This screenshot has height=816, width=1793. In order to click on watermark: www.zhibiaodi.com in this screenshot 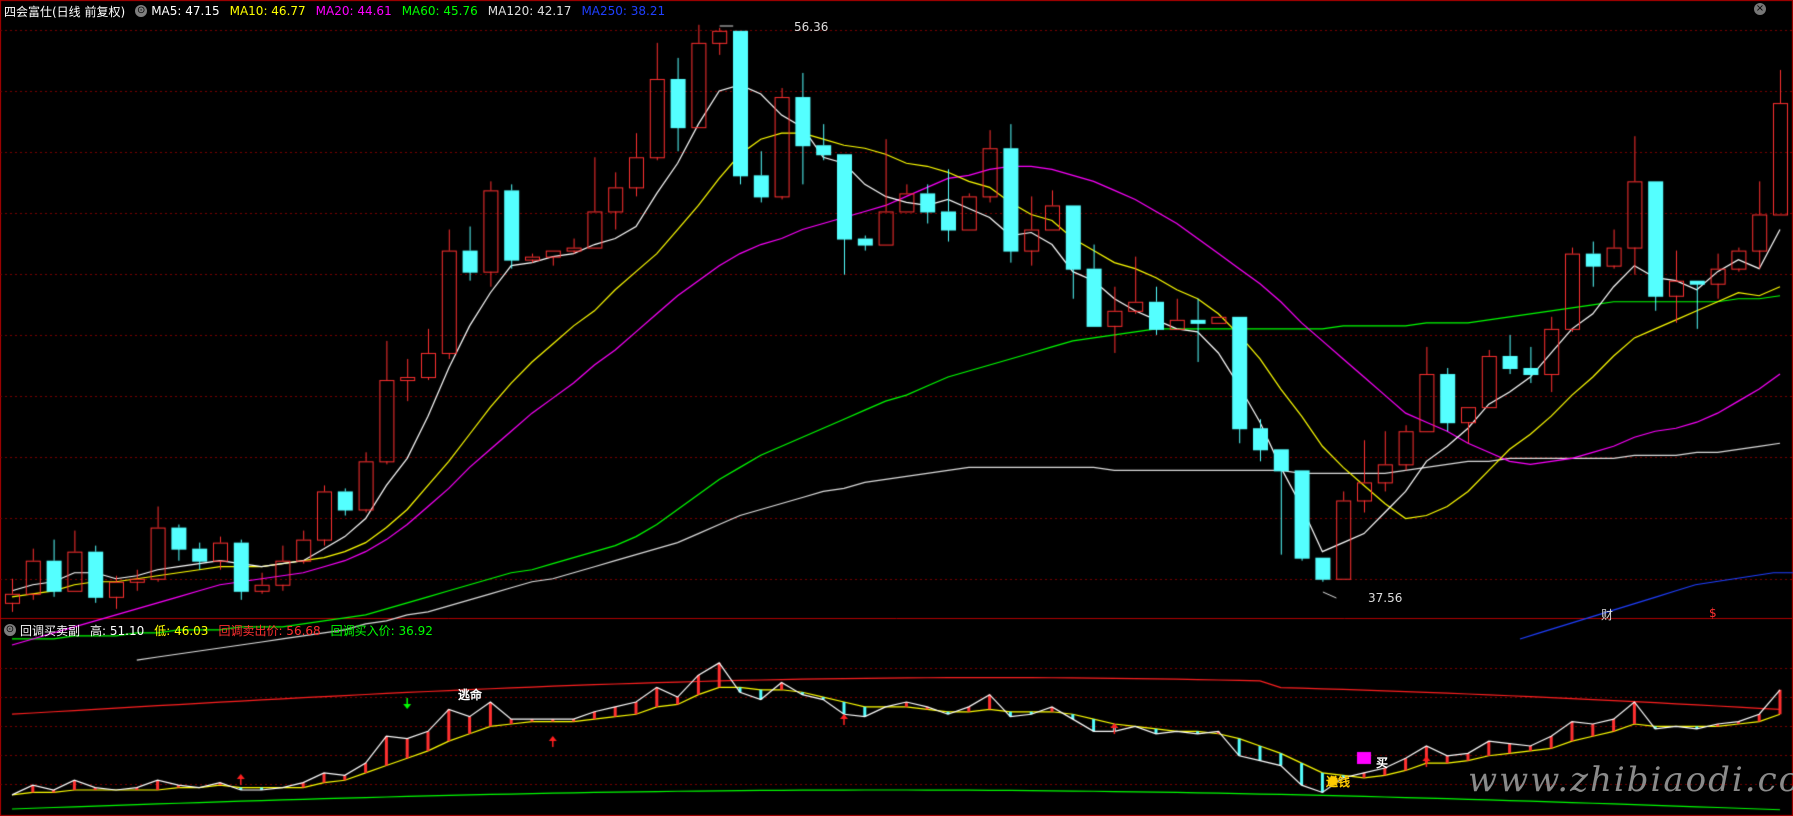, I will do `click(1630, 780)`.